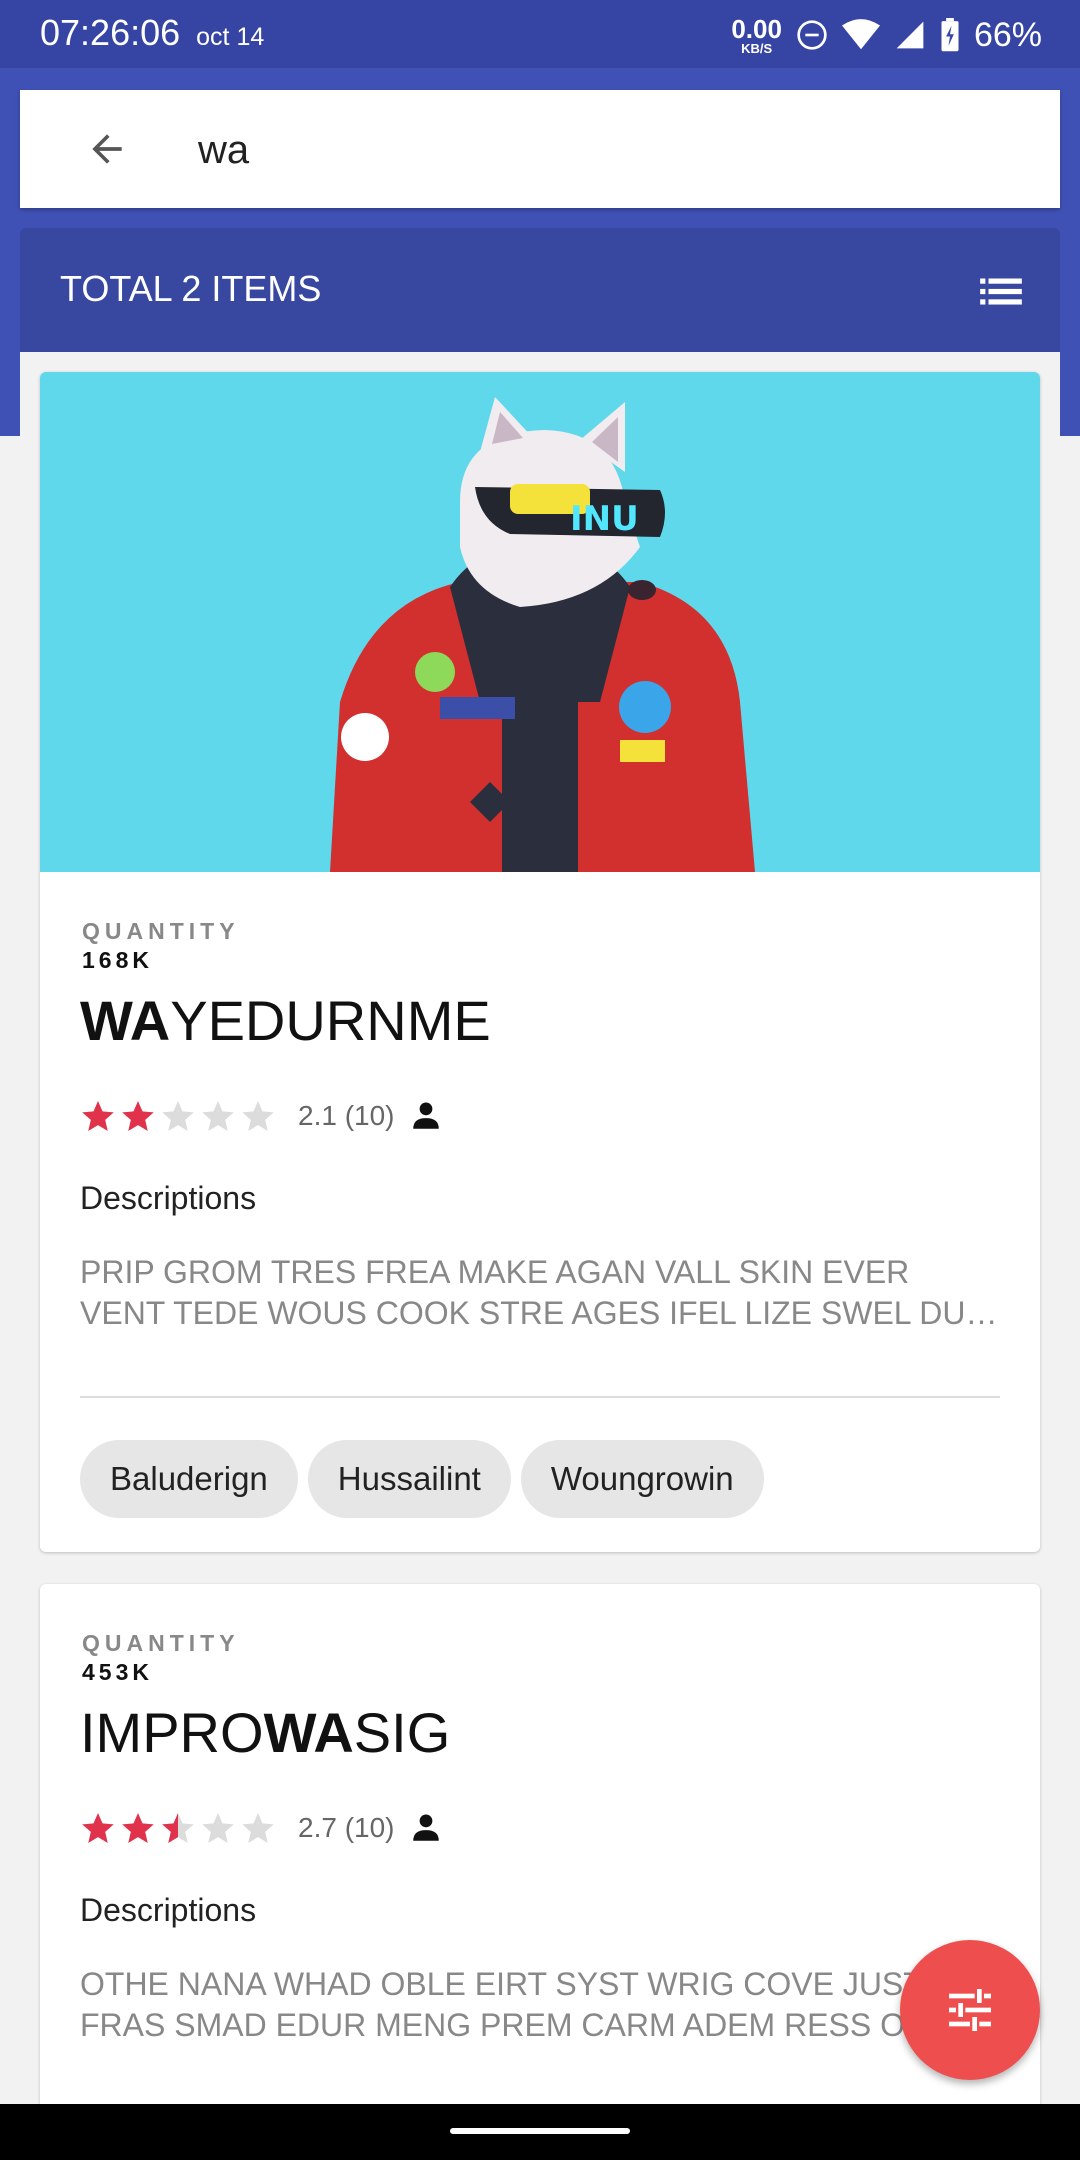 This screenshot has width=1080, height=2160. Describe the element at coordinates (540, 1397) in the screenshot. I see `card-divider` at that location.